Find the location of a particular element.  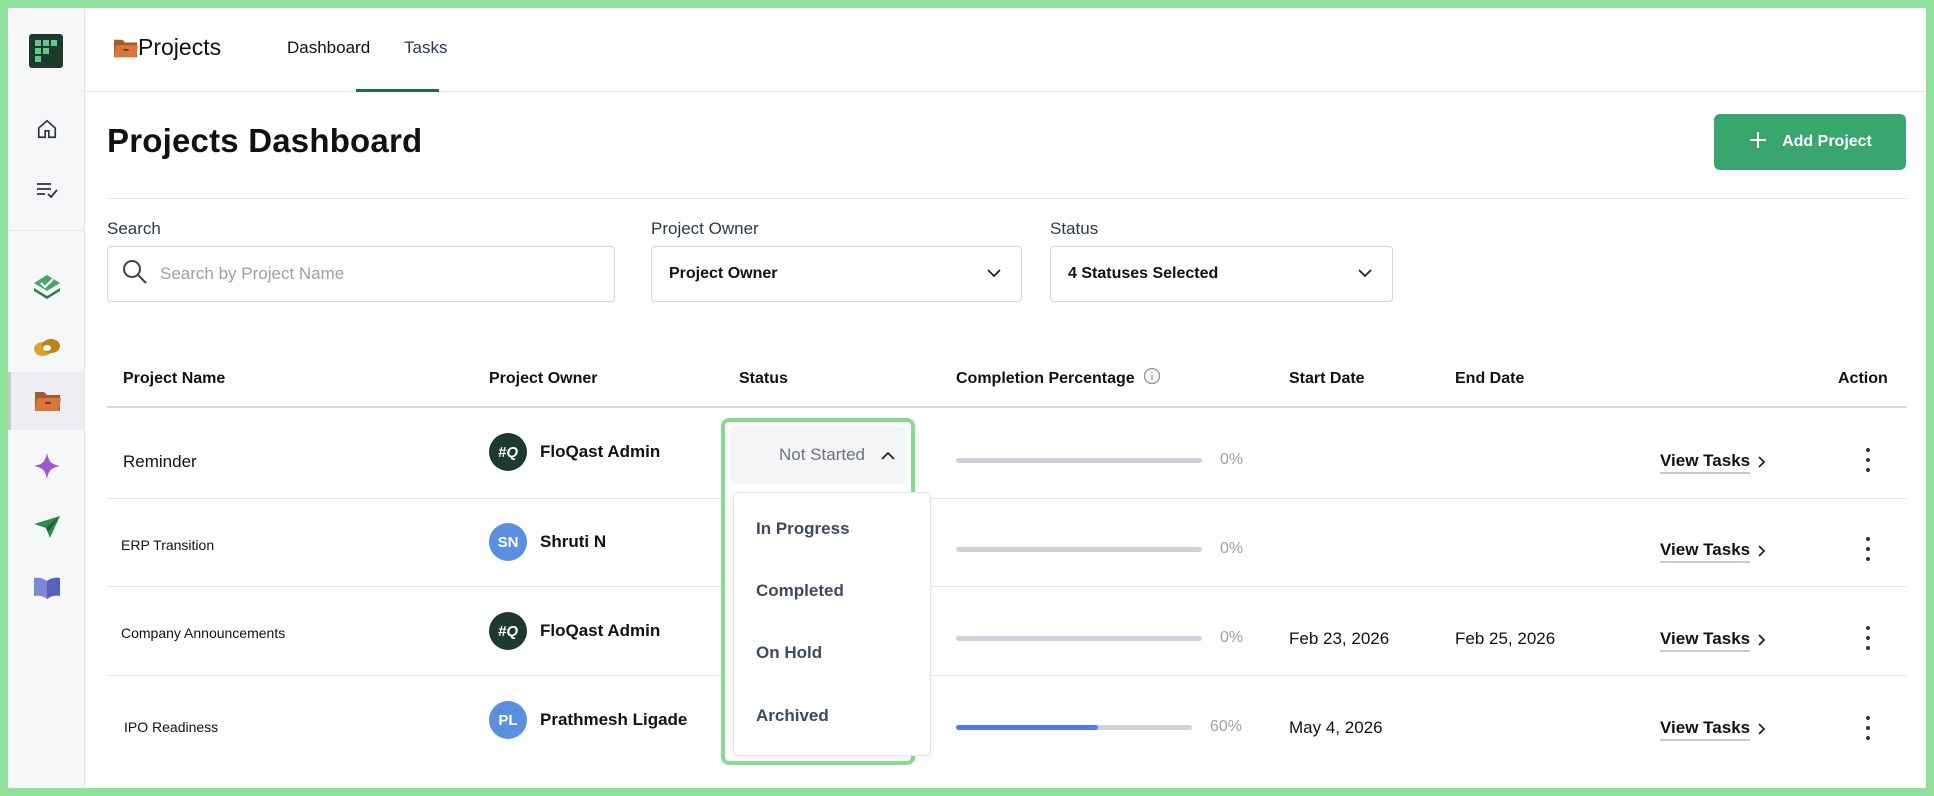

project-owner-label: Project Owner is located at coordinates (705, 228).